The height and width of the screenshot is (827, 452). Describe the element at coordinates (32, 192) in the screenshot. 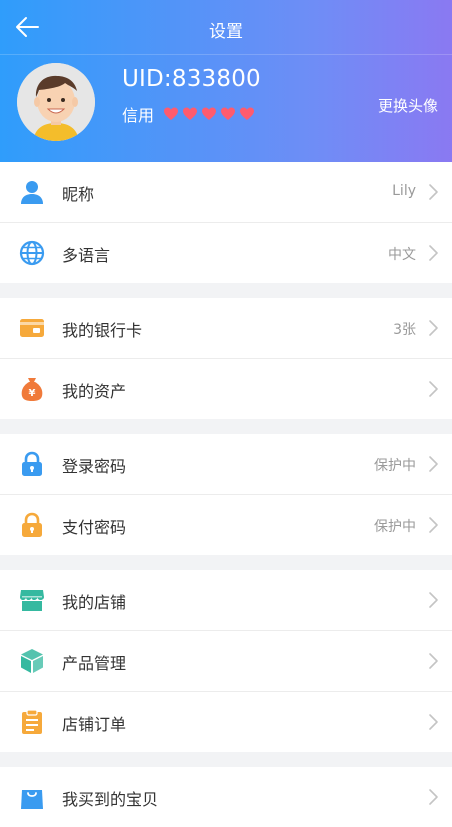

I see `user-icon` at that location.